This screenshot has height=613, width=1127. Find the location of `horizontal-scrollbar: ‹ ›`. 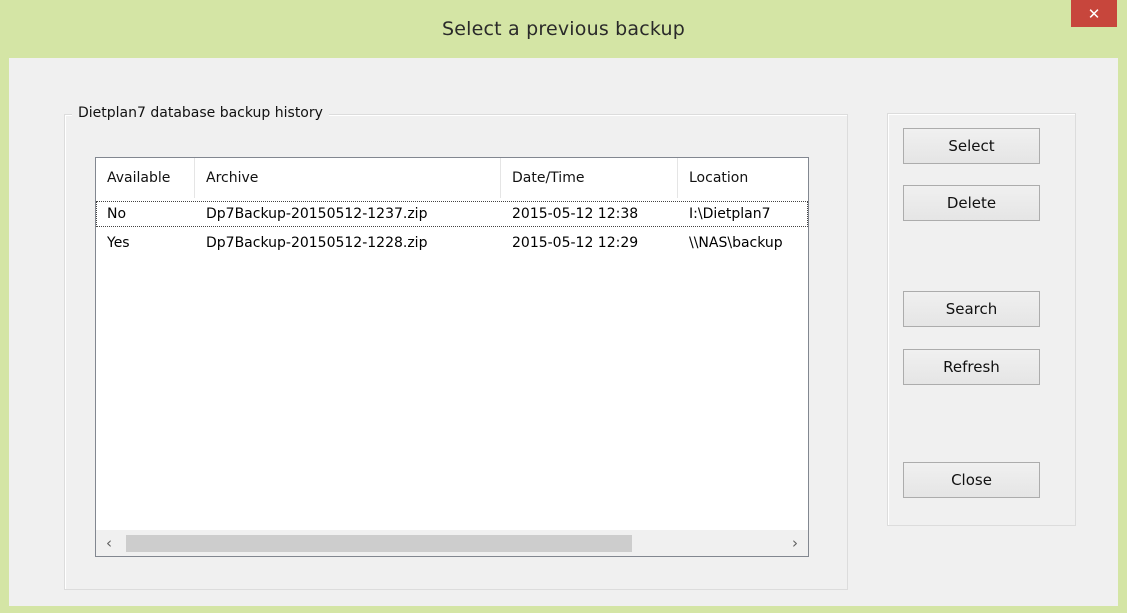

horizontal-scrollbar: ‹ › is located at coordinates (452, 543).